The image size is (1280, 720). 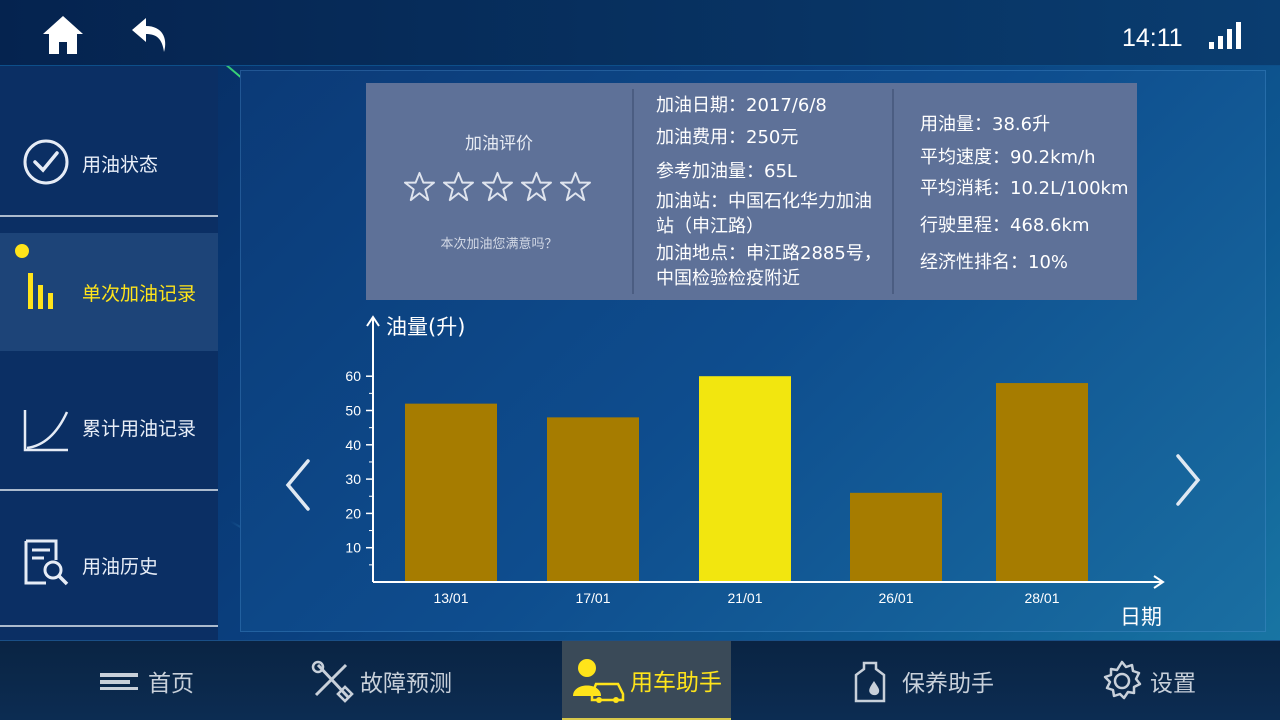 What do you see at coordinates (63, 35) in the screenshot?
I see `home-icon` at bounding box center [63, 35].